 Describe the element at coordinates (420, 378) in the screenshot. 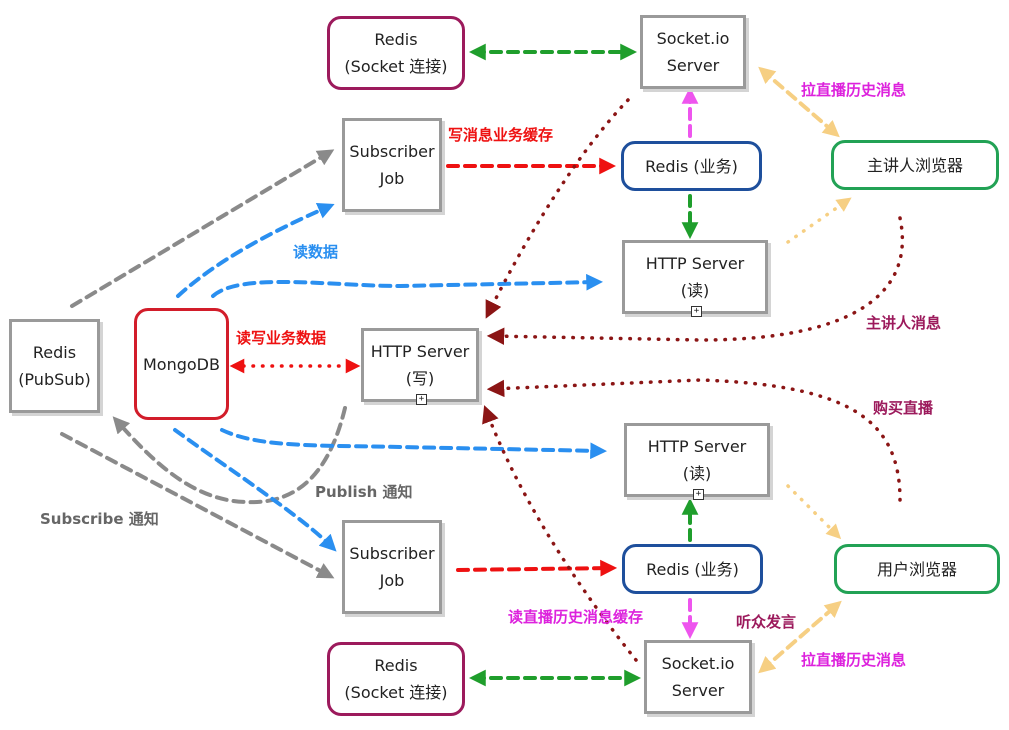

I see `node-line: (写)` at that location.